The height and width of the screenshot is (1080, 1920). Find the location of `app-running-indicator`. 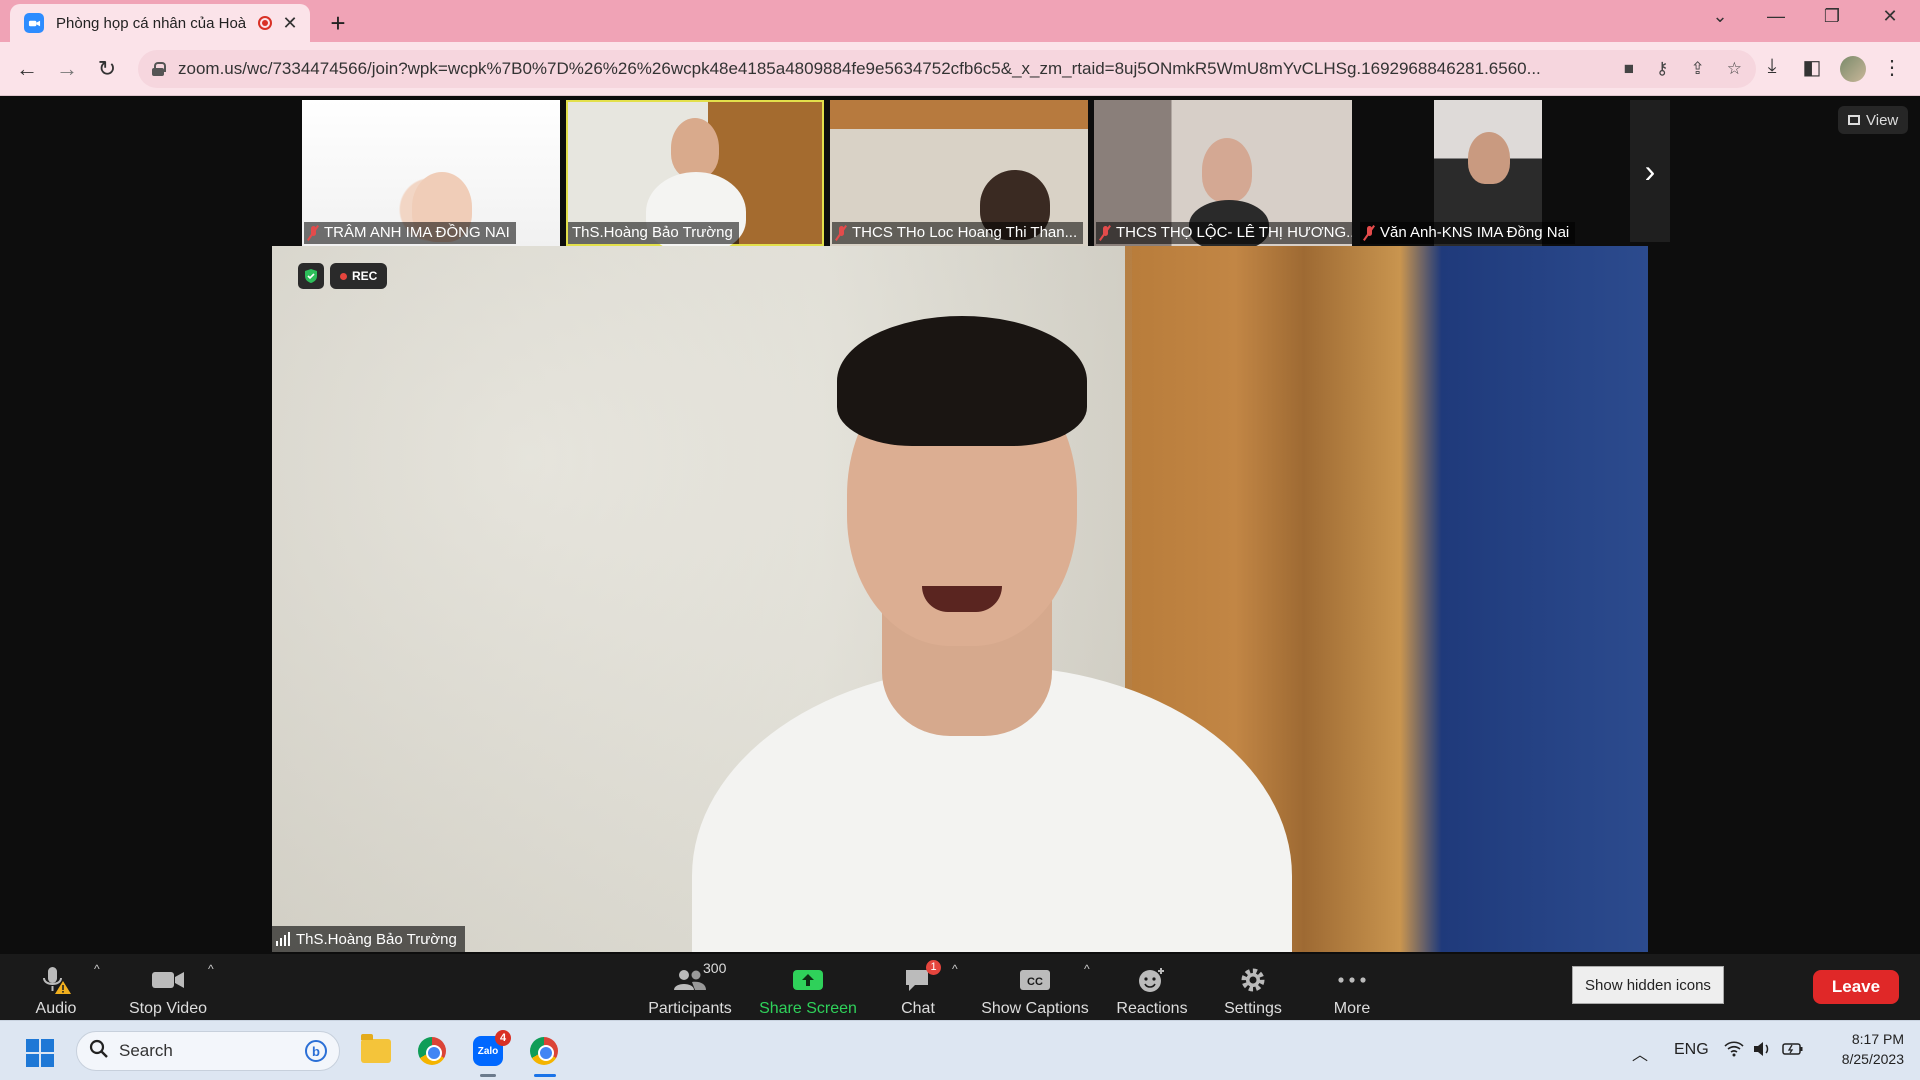

app-running-indicator is located at coordinates (488, 1075).